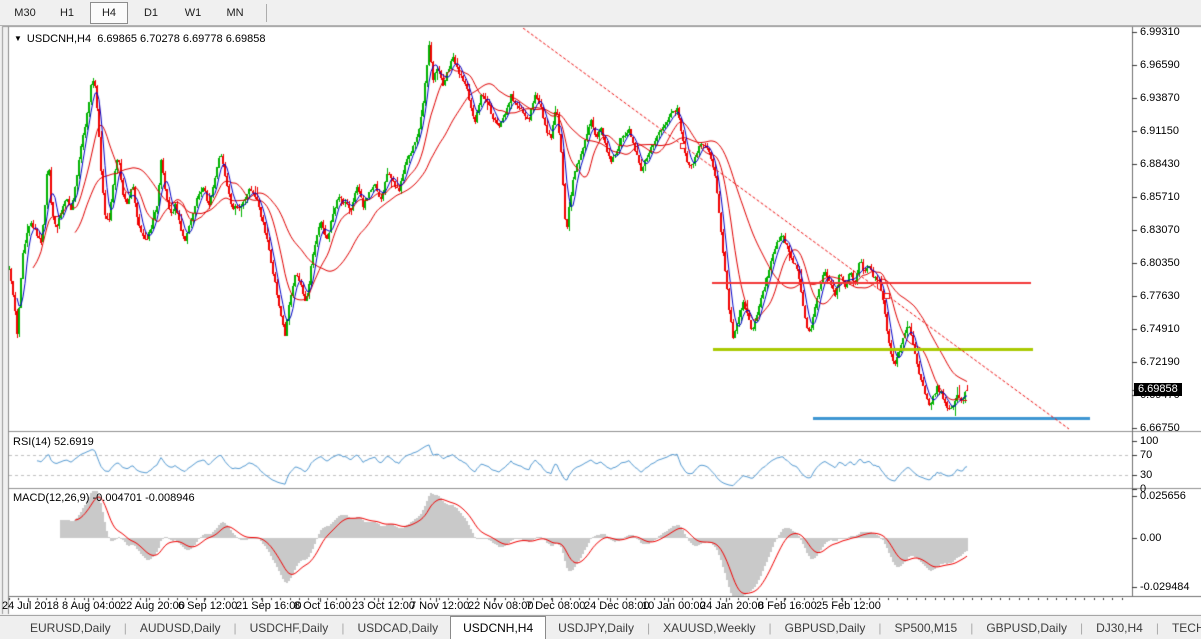 The image size is (1201, 639). Describe the element at coordinates (269, 606) in the screenshot. I see `time-axis-label: 21 Sep 16:00` at that location.